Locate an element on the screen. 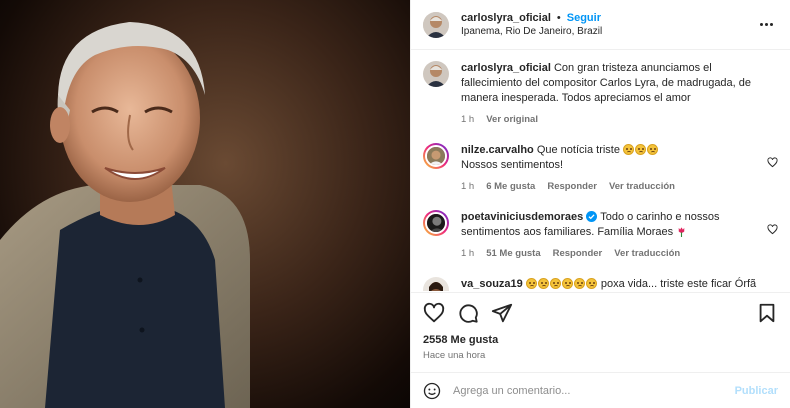 The image size is (790, 408). verified-badge-icon is located at coordinates (592, 216).